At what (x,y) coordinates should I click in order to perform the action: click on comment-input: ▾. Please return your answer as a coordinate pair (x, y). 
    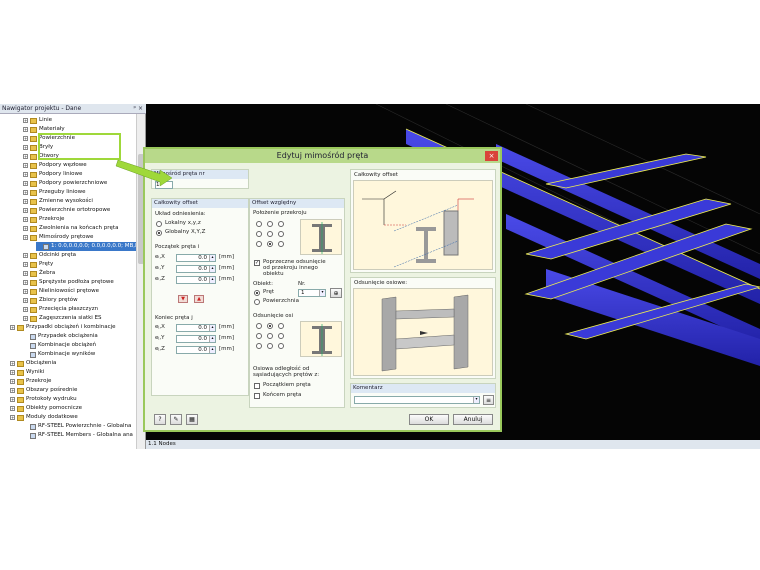
    Looking at the image, I should click on (417, 400).